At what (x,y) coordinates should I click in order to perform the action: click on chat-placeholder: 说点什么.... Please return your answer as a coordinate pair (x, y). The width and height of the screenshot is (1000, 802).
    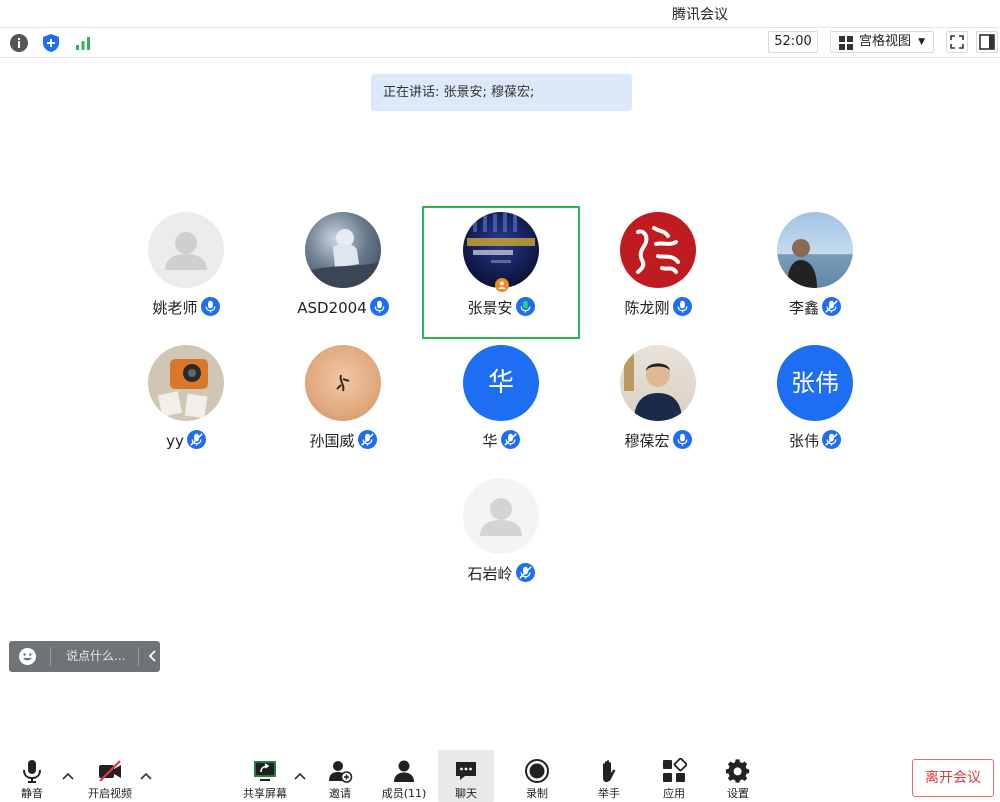
    Looking at the image, I should click on (95, 656).